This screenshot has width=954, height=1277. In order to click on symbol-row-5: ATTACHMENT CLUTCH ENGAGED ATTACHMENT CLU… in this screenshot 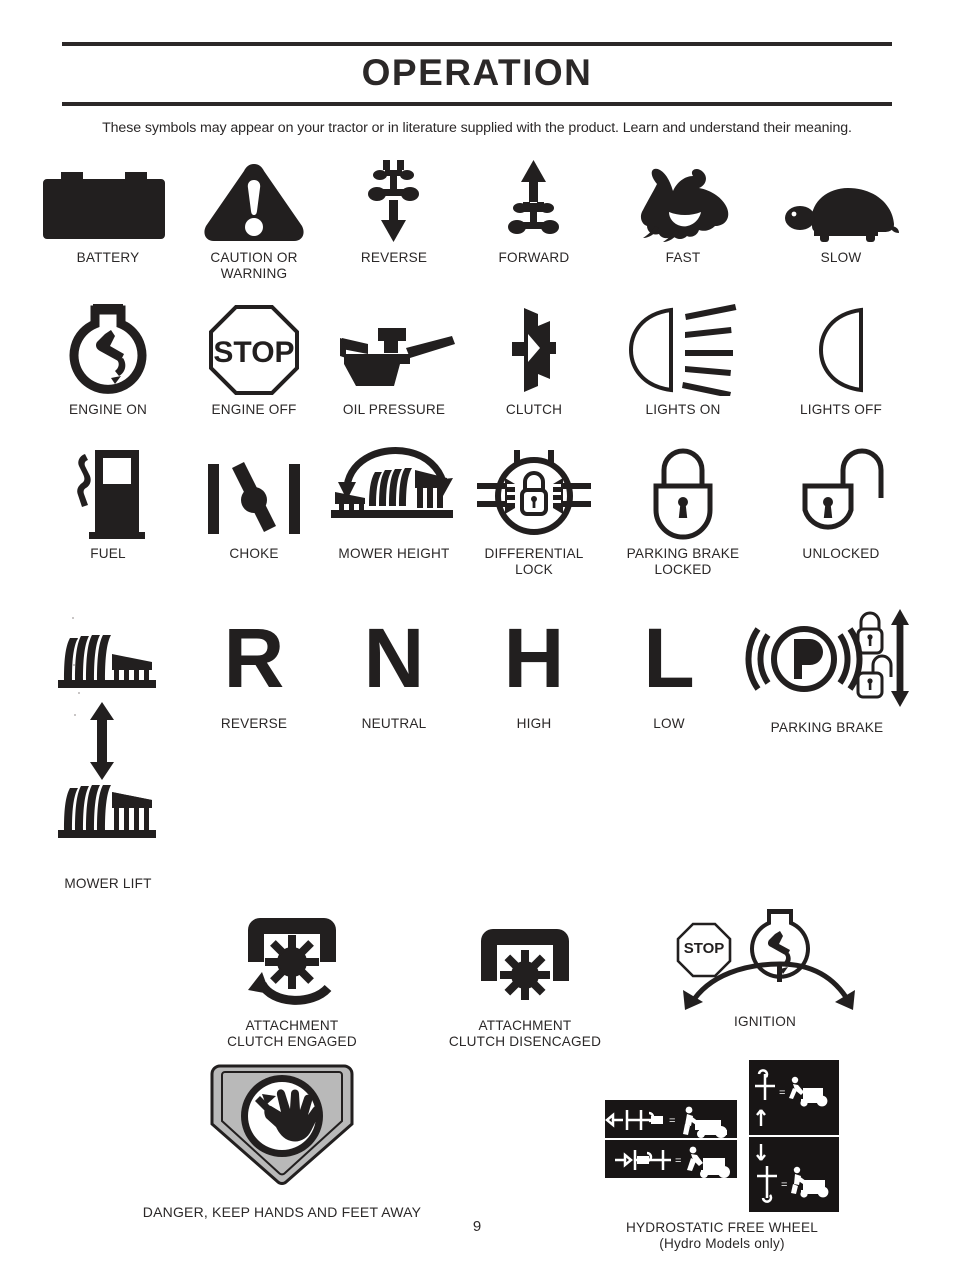, I will do `click(477, 979)`.